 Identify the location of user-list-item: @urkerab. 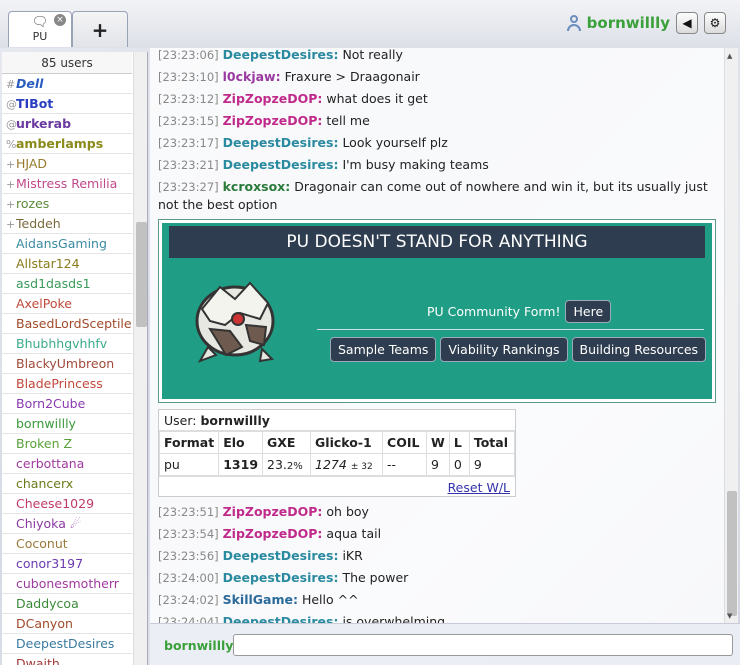
(67, 124).